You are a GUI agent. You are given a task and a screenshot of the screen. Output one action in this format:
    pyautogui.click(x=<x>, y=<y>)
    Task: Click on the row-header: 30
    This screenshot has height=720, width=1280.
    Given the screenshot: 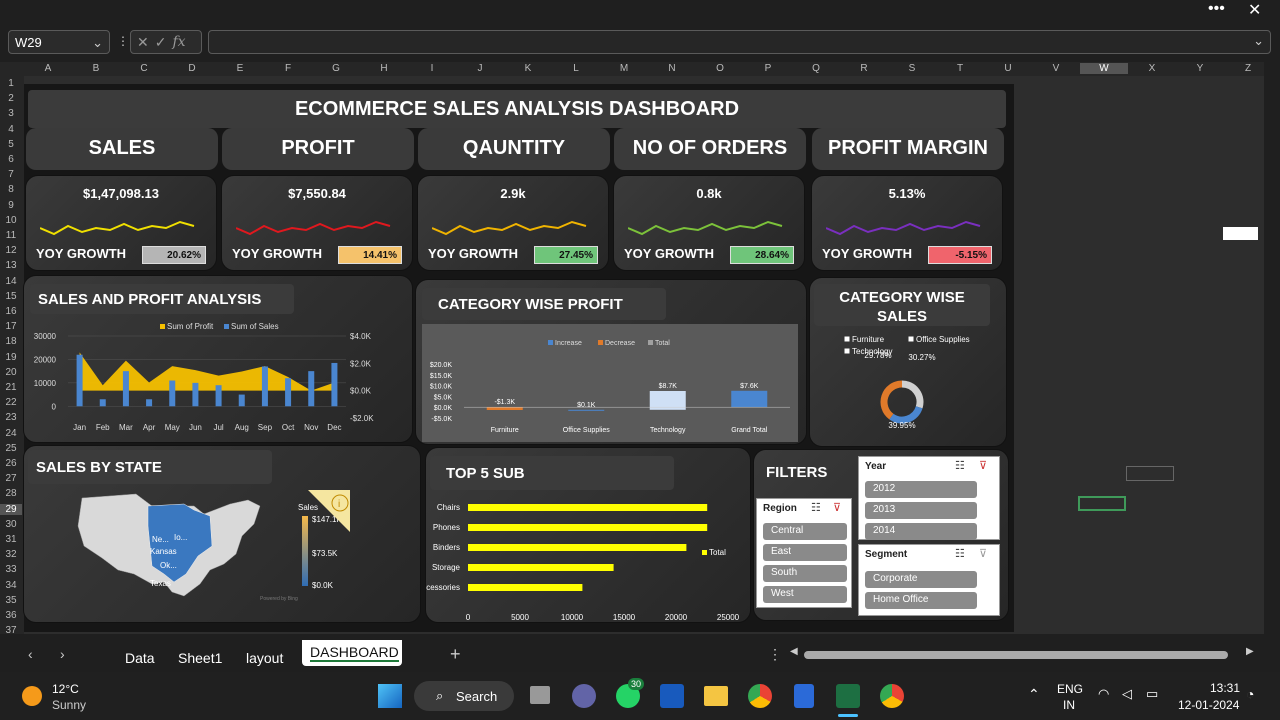 What is the action you would take?
    pyautogui.click(x=11, y=524)
    